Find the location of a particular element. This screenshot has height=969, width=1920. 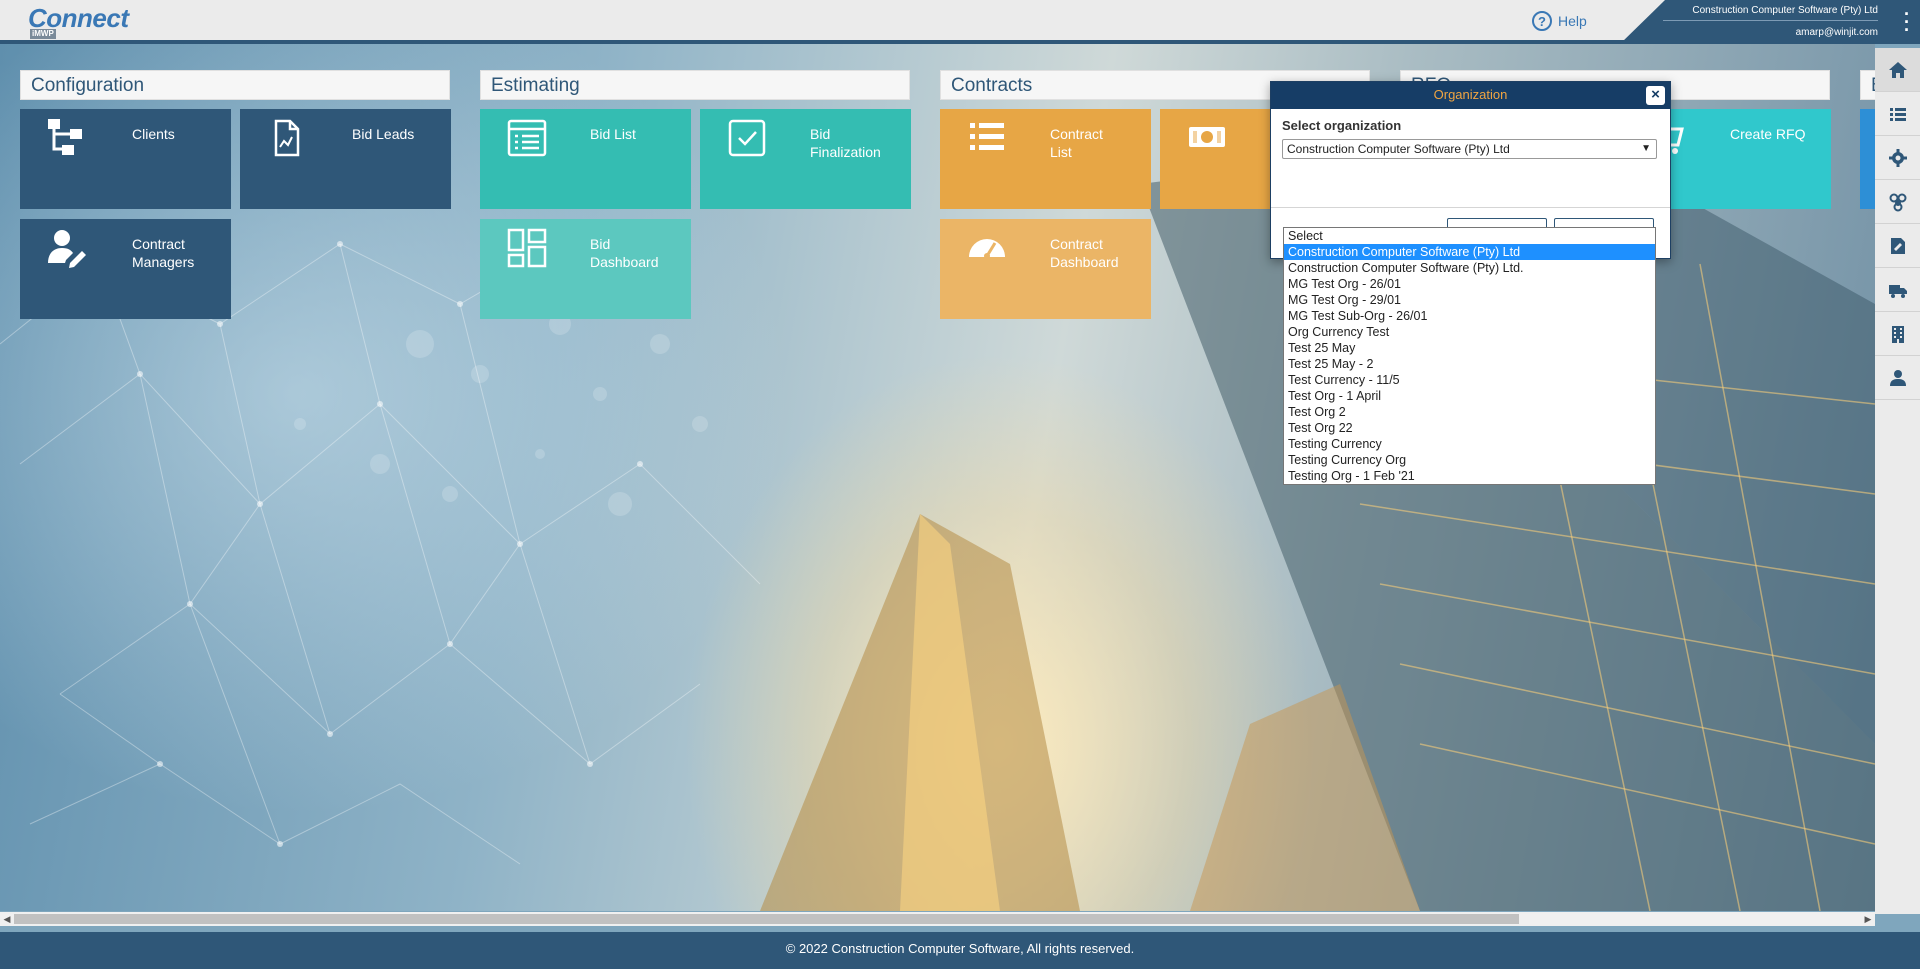

tile-partial is located at coordinates (1867, 159).